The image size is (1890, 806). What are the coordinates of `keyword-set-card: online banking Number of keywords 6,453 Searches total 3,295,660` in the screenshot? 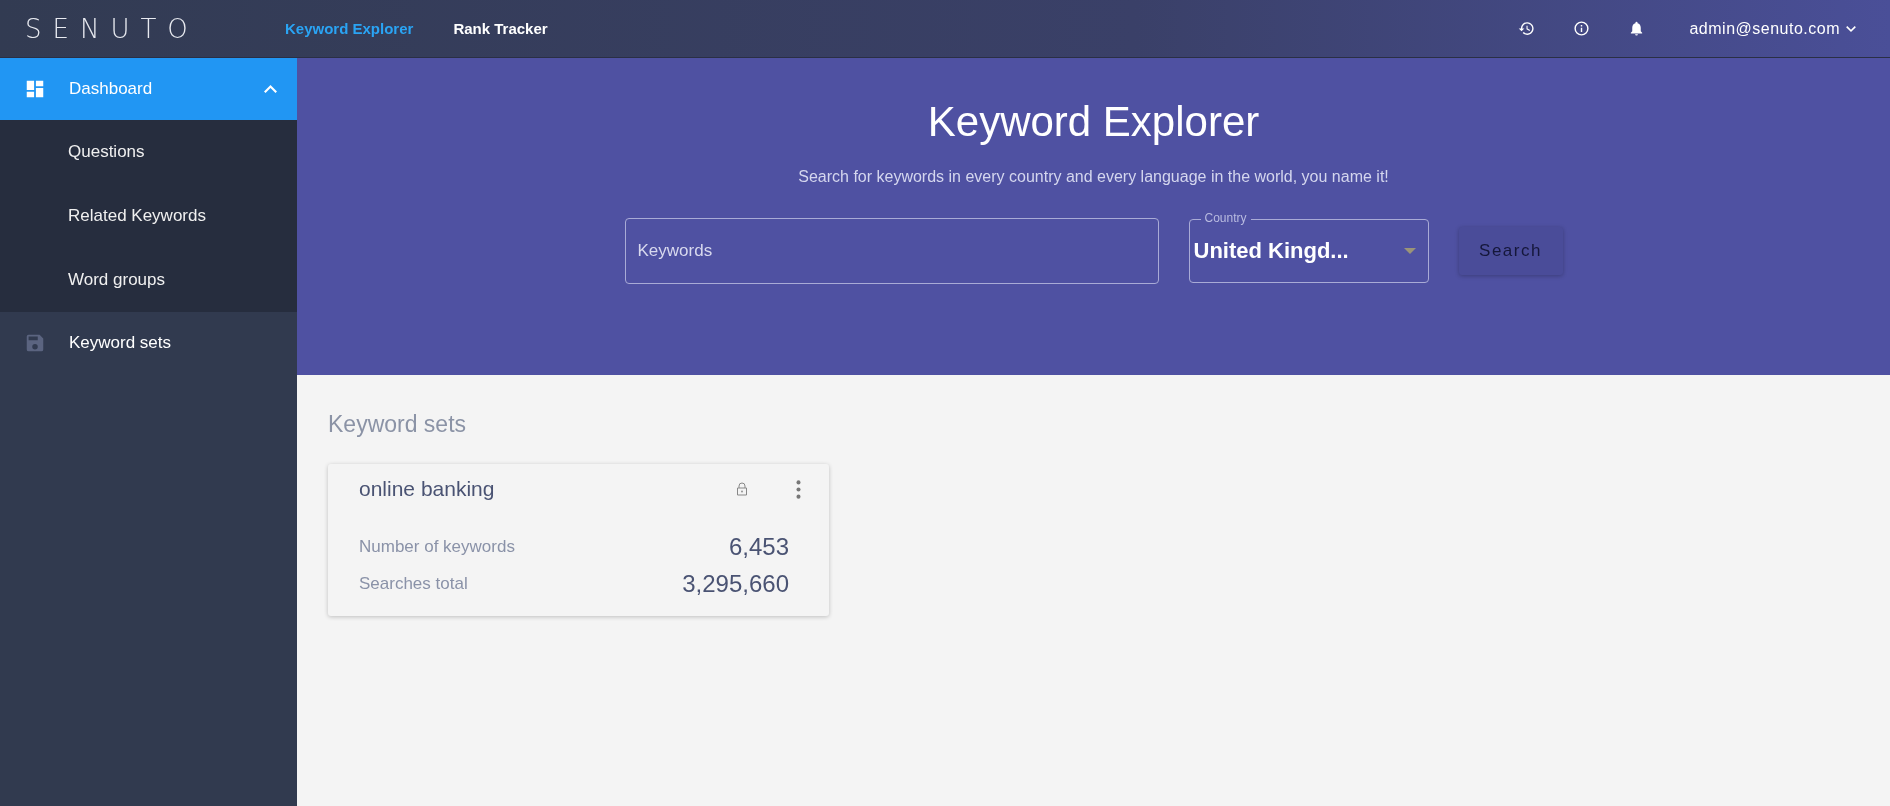 It's located at (578, 540).